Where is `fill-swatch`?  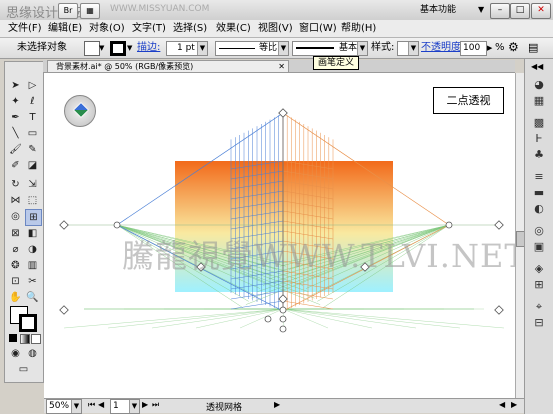
fill-swatch is located at coordinates (92, 48).